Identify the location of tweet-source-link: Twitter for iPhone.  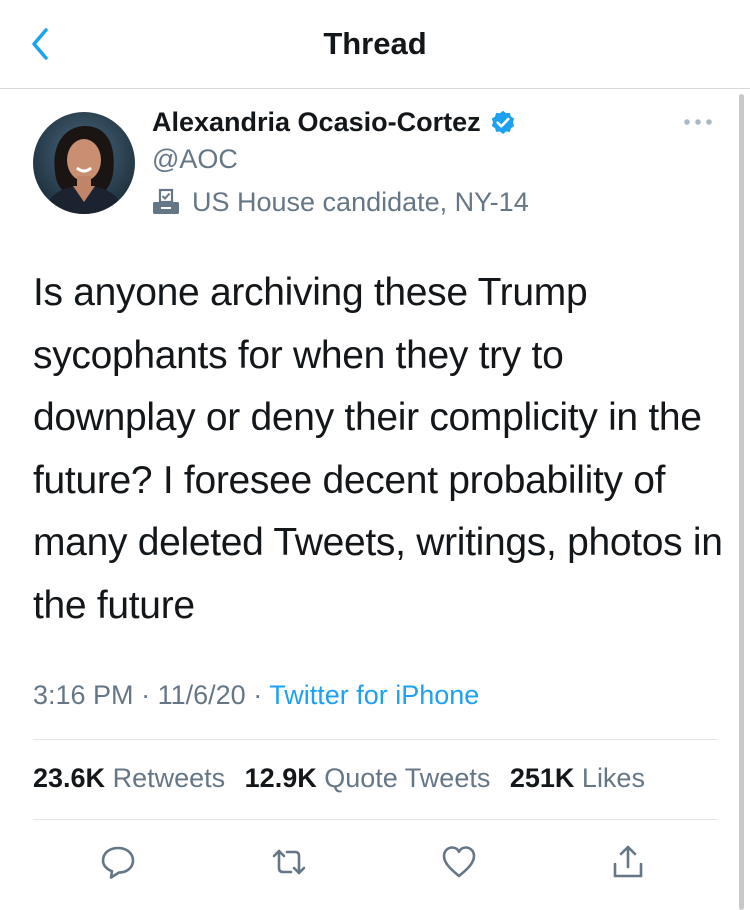
(374, 695).